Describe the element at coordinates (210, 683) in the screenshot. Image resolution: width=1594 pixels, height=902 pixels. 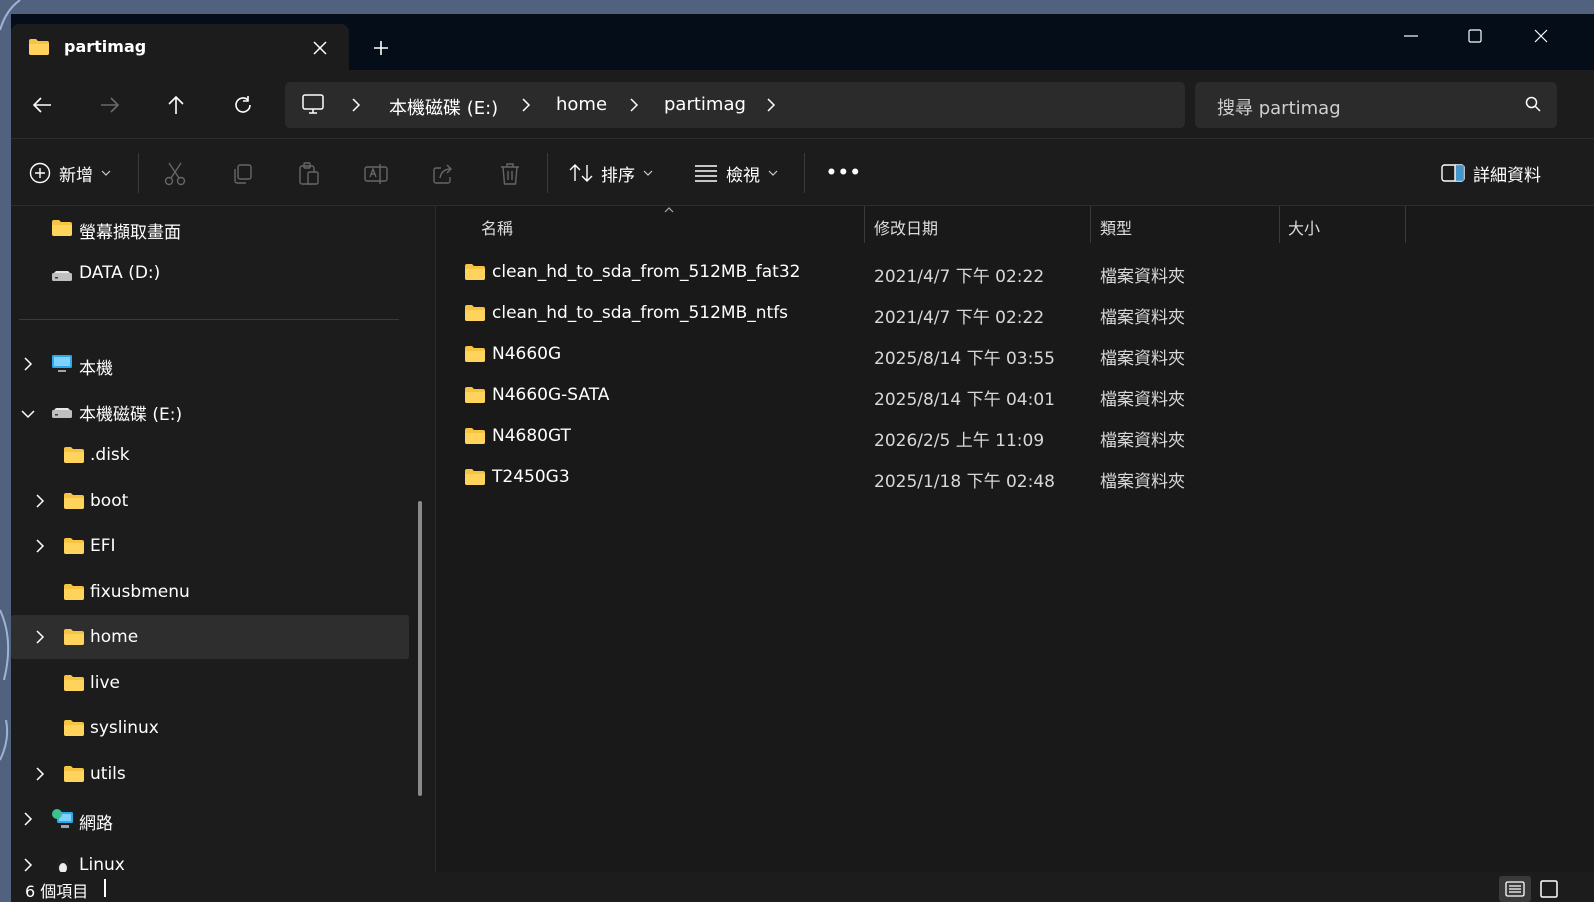
I see `nav-item-live: live` at that location.